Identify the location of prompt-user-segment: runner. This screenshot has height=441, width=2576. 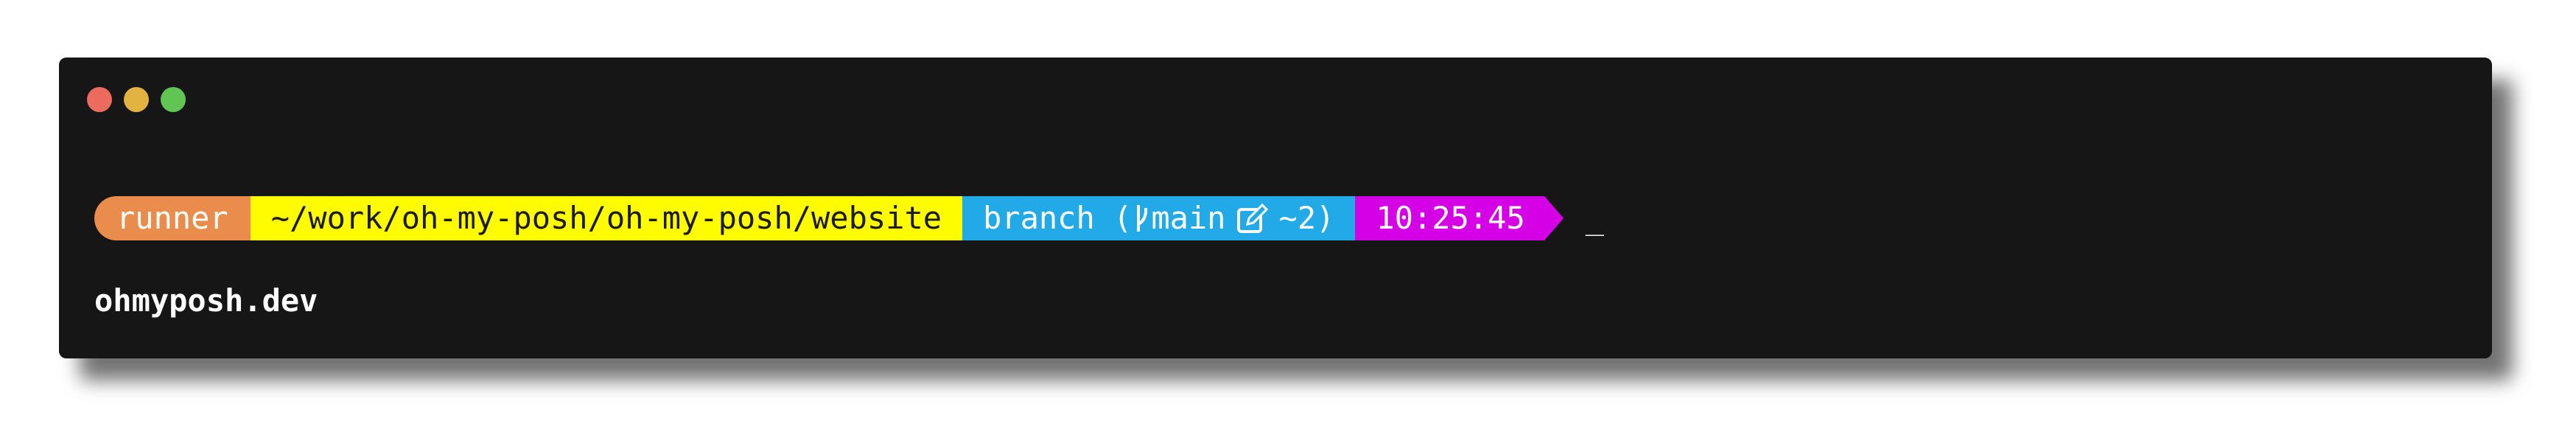
(172, 218).